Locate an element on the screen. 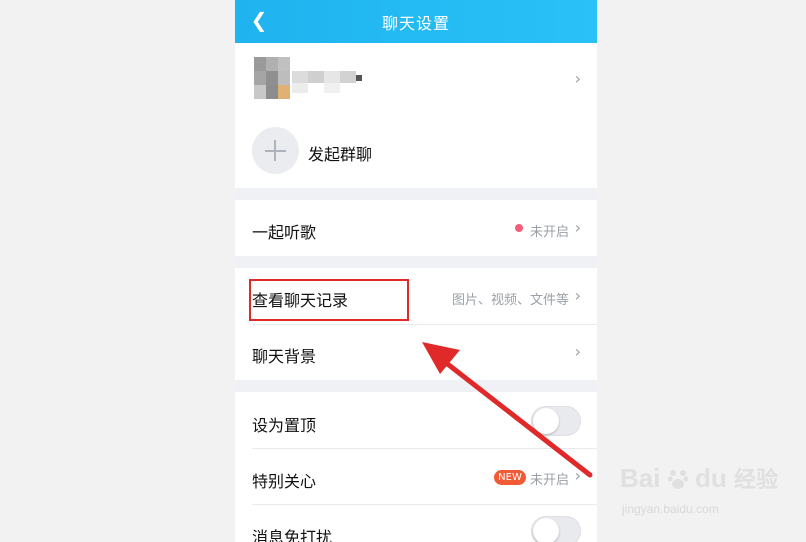  pin-to-top-toggle is located at coordinates (556, 421).